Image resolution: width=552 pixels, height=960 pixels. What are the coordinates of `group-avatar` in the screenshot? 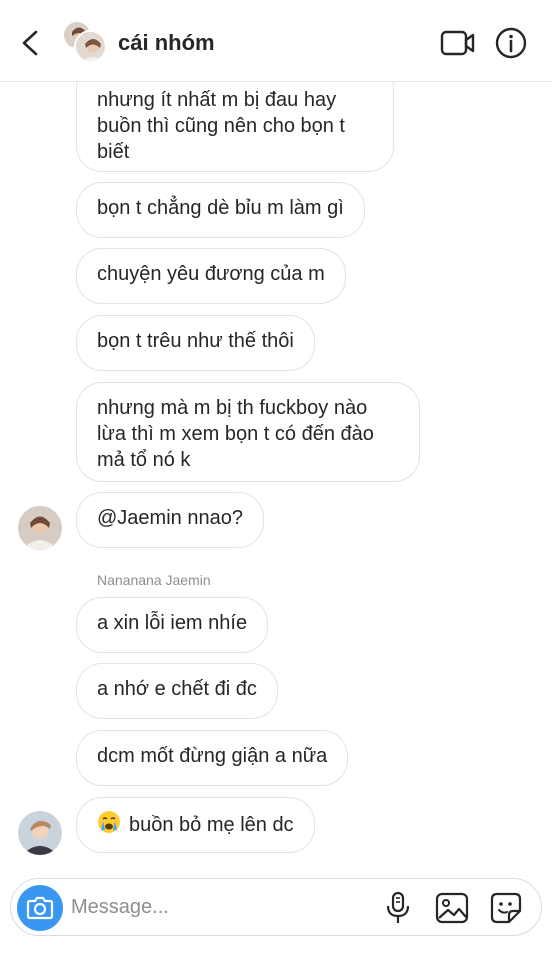 It's located at (84, 42).